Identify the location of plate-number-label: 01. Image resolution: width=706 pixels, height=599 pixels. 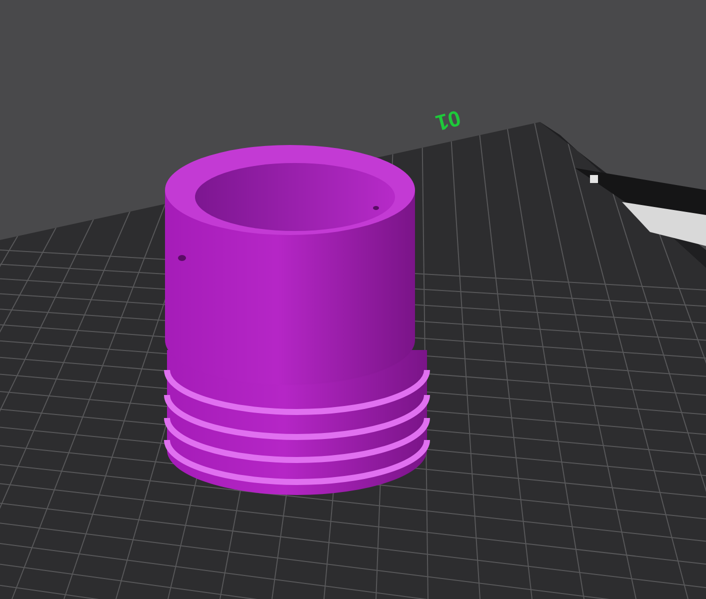
(448, 121).